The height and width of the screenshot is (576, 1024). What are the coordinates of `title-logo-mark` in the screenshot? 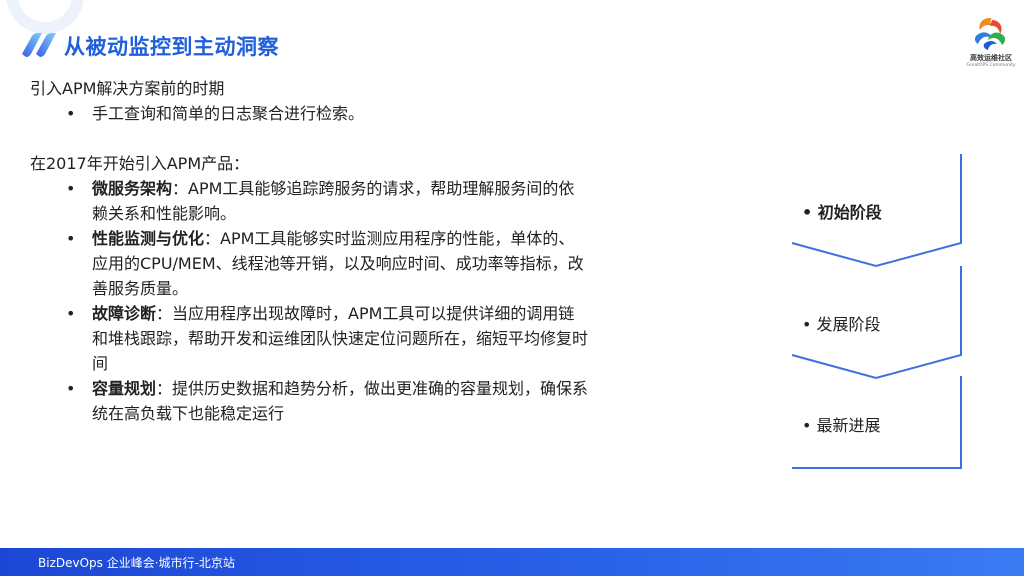 It's located at (39, 45).